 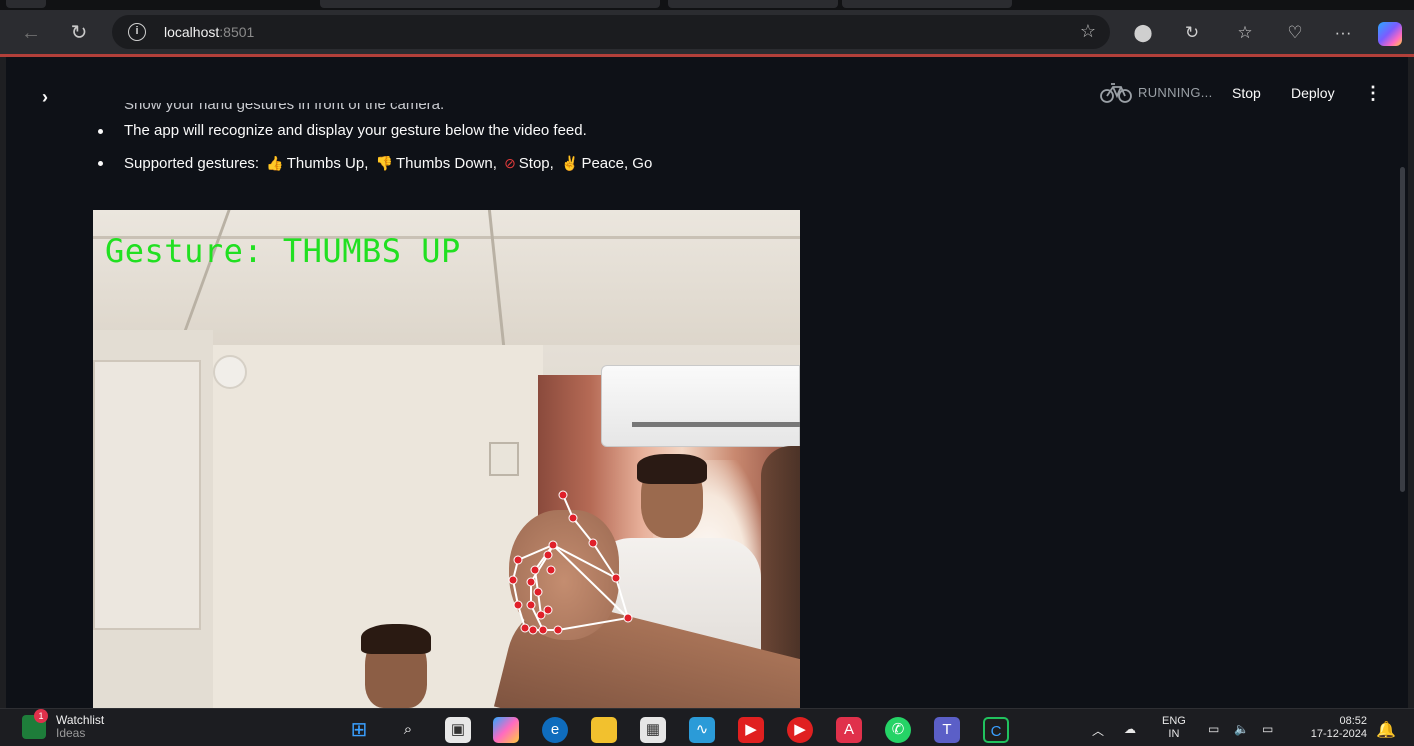 What do you see at coordinates (359, 730) in the screenshot?
I see `start-icon: ⊞` at bounding box center [359, 730].